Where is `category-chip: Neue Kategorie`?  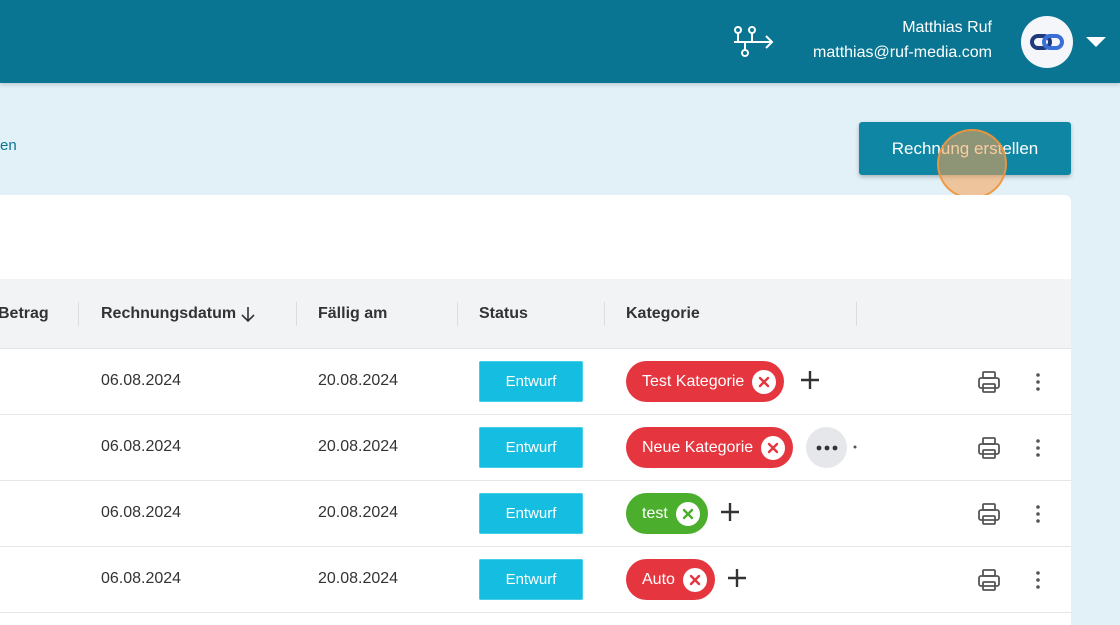 category-chip: Neue Kategorie is located at coordinates (710, 447).